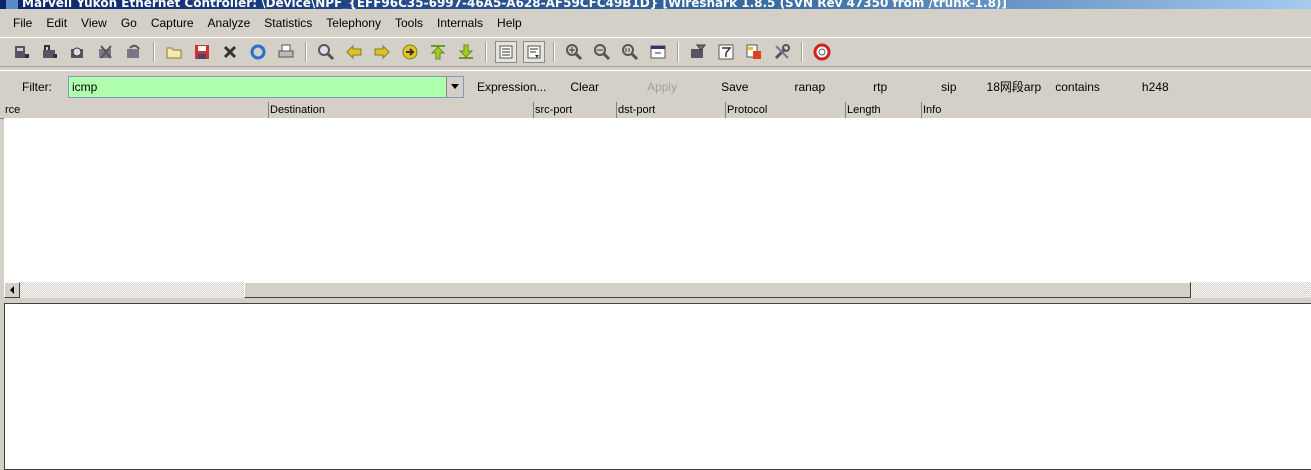 The height and width of the screenshot is (470, 1311). I want to click on go-forward-icon, so click(382, 52).